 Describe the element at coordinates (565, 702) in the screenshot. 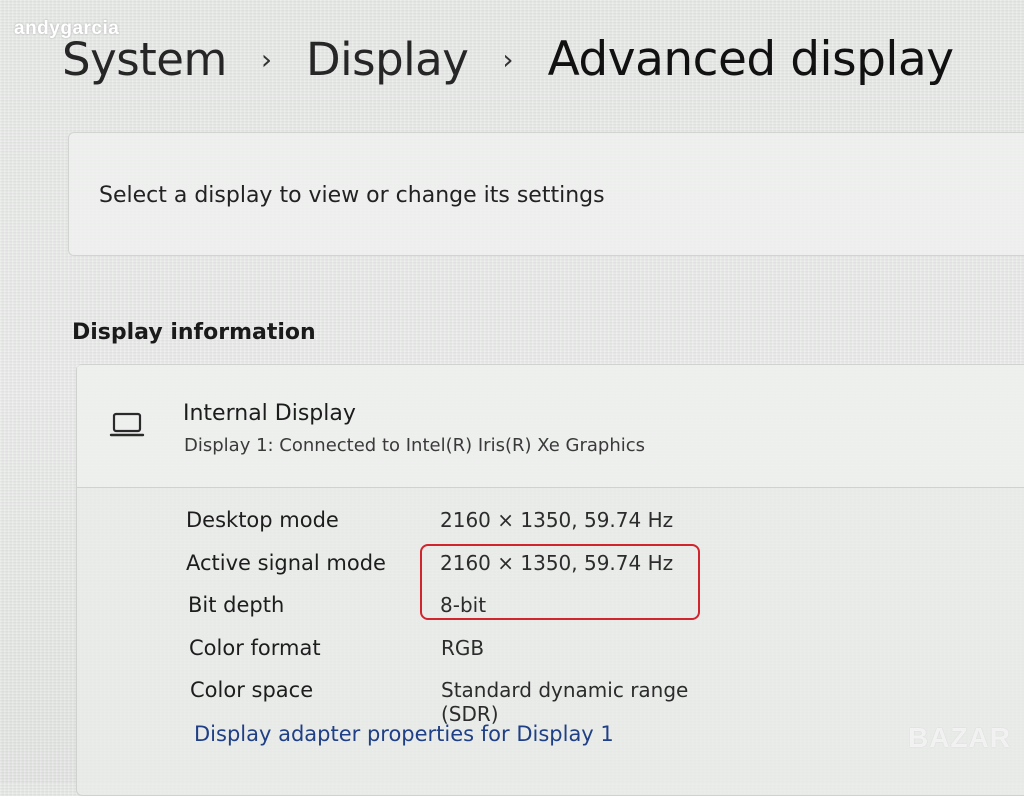

I see `info-value: Standard dynamic range (SDR)` at that location.